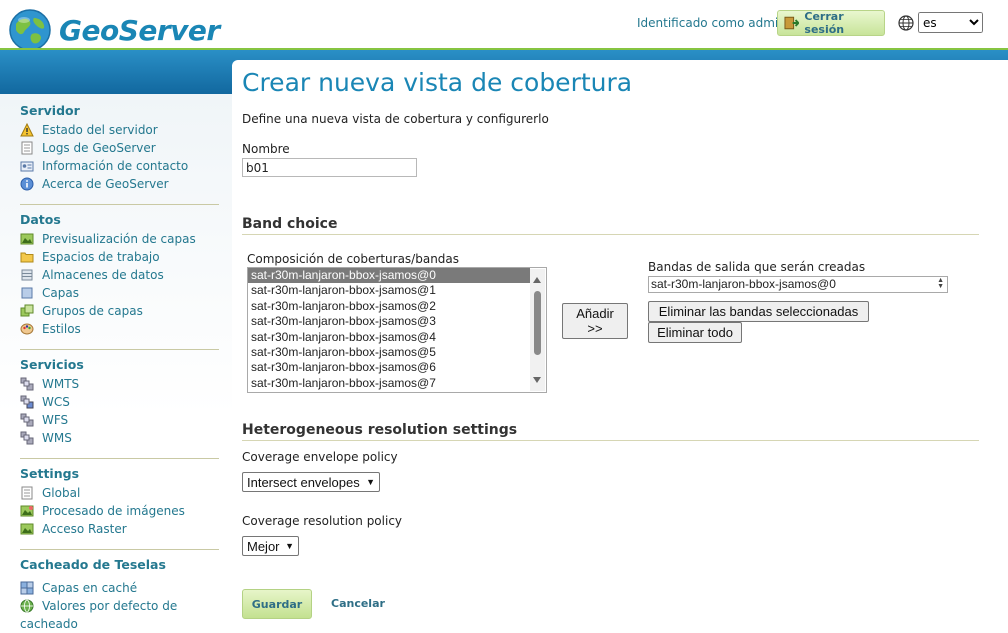  Describe the element at coordinates (950, 22) in the screenshot. I see `language-select: es` at that location.